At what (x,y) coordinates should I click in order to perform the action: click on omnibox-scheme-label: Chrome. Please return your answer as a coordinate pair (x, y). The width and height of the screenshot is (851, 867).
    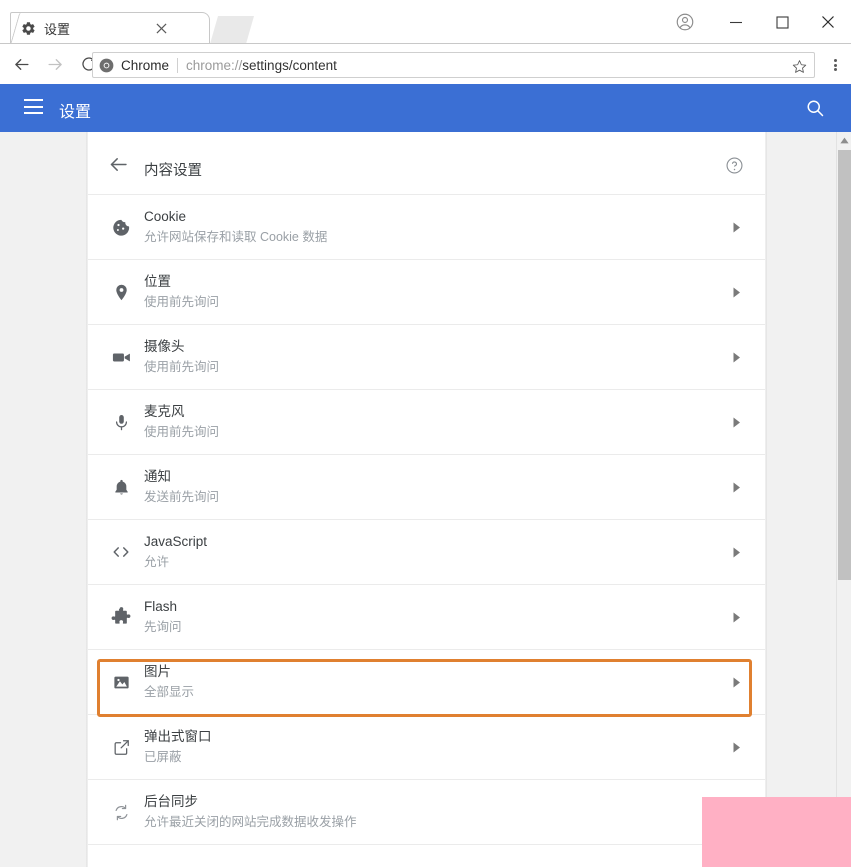
    Looking at the image, I should click on (145, 65).